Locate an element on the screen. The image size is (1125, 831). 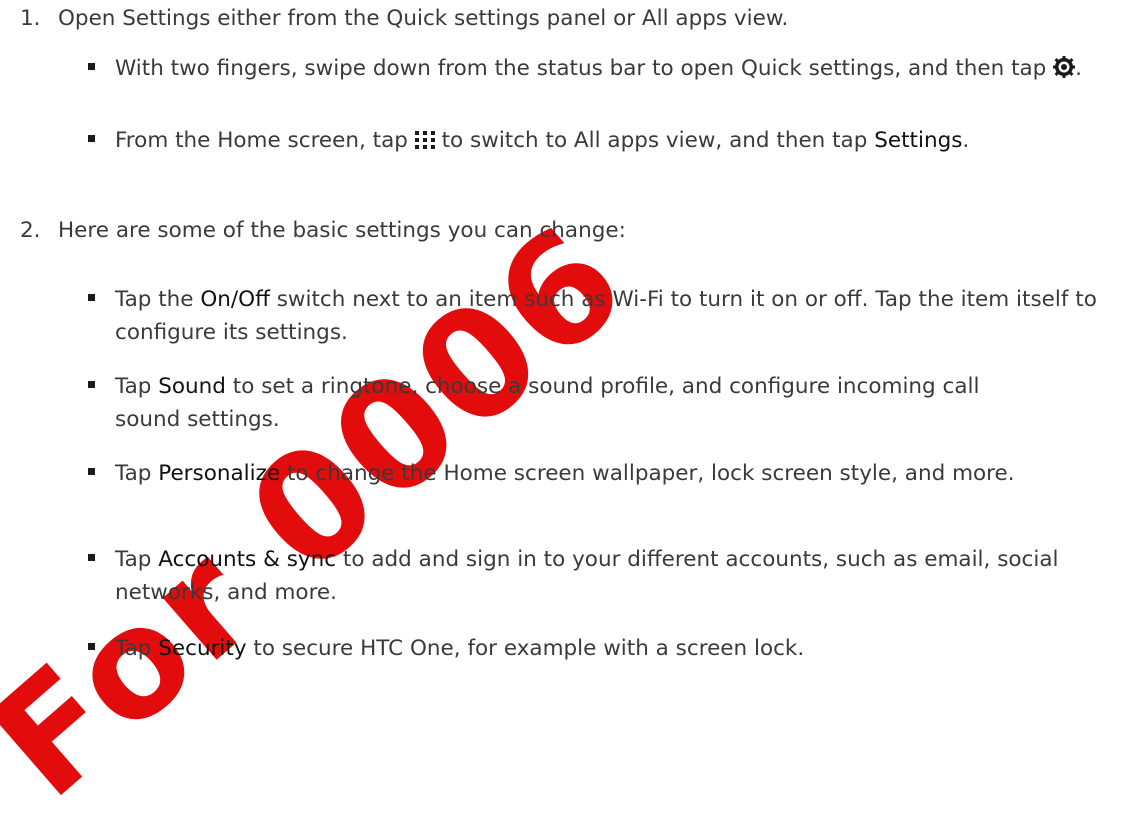
bullet-text: From the Home screen, tap is located at coordinates (261, 140).